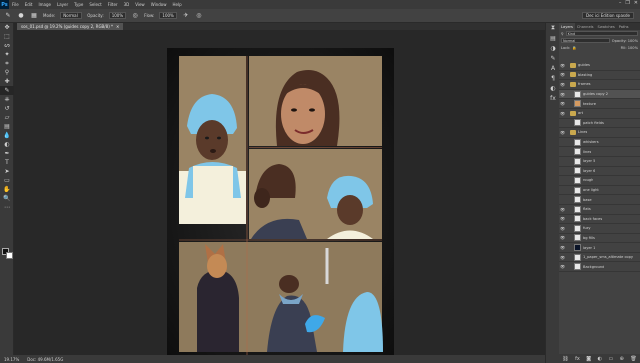 Image resolution: width=640 pixels, height=363 pixels. I want to click on properties-panel-icon: ▤, so click(553, 38).